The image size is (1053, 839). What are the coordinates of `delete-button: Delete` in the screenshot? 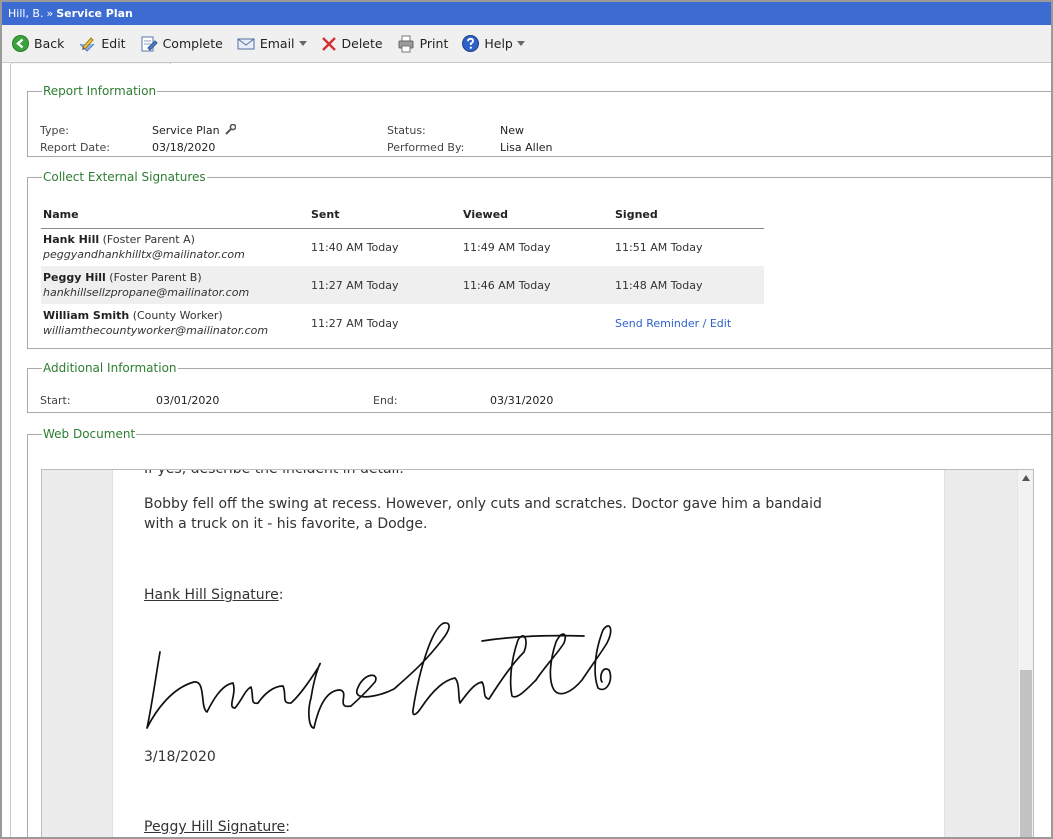 It's located at (354, 44).